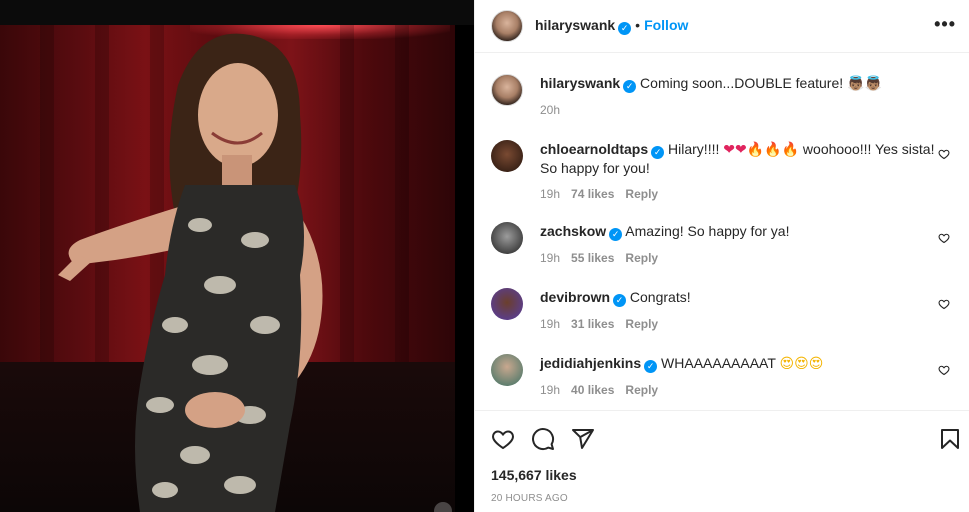 This screenshot has height=512, width=969. I want to click on comment-username: chloearnoldtaps, so click(594, 149).